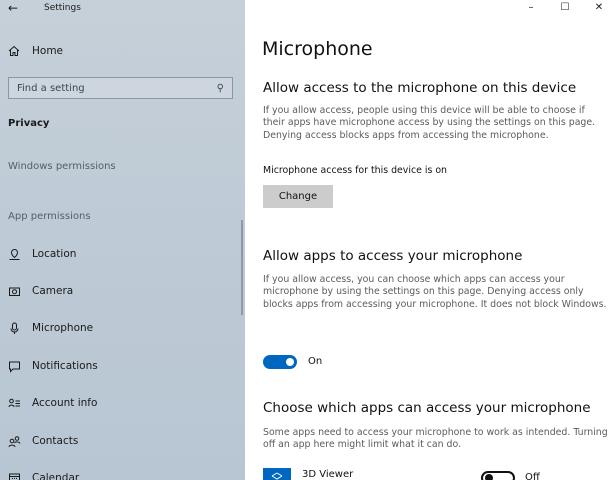  Describe the element at coordinates (13, 8) in the screenshot. I see `back-arrow-icon: ←` at that location.